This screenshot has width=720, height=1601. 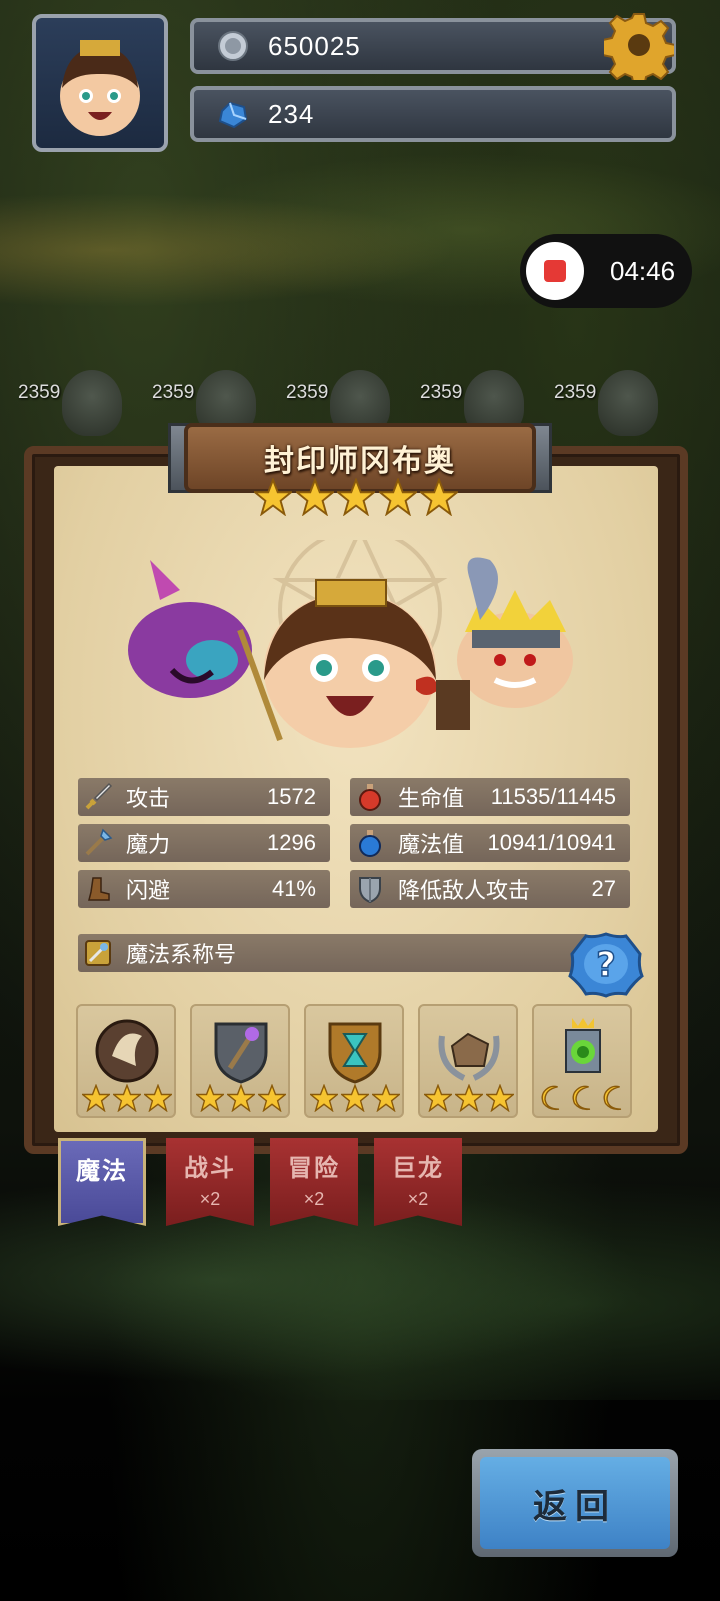 What do you see at coordinates (241, 1053) in the screenshot?
I see `staff-shield-icon` at bounding box center [241, 1053].